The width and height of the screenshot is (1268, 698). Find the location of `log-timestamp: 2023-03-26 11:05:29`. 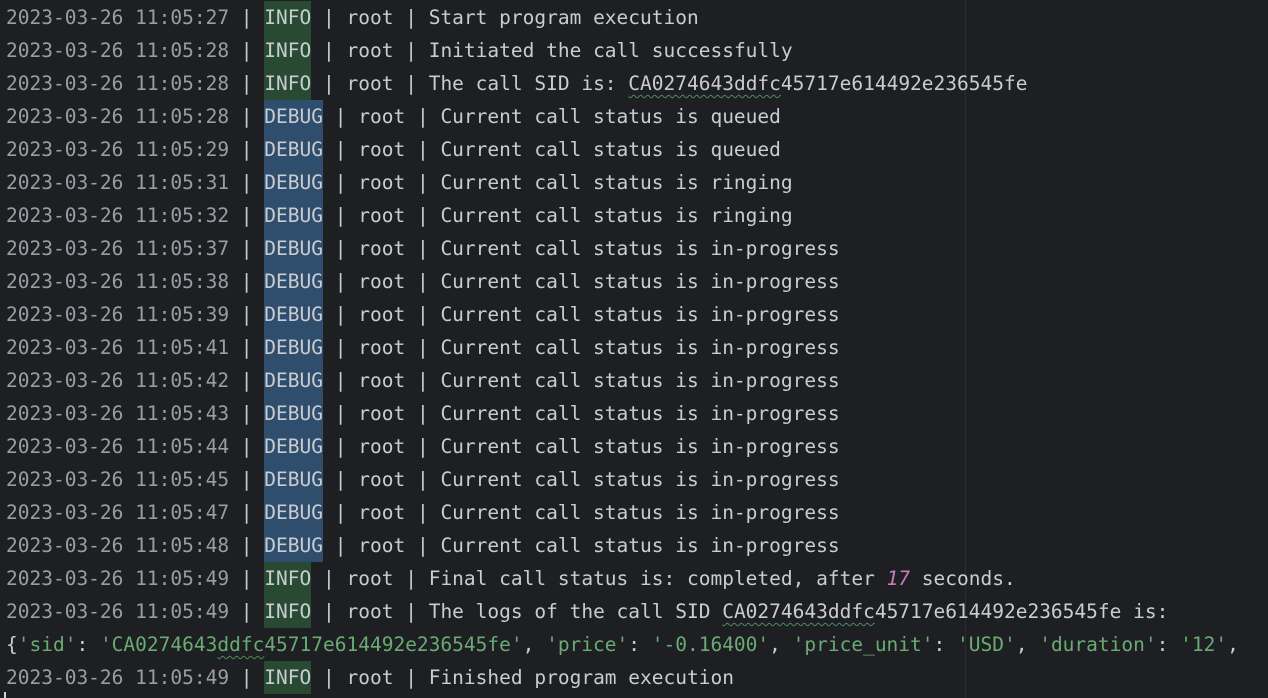

log-timestamp: 2023-03-26 11:05:29 is located at coordinates (118, 149).